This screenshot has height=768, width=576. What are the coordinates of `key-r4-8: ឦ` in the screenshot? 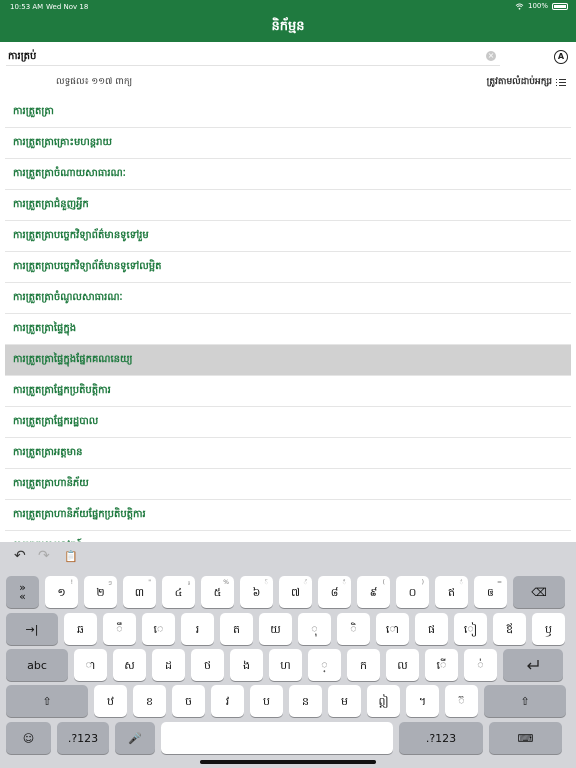 It's located at (383, 701).